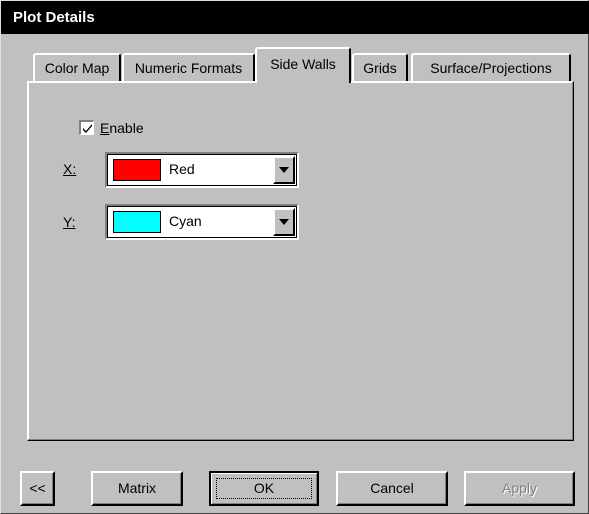 This screenshot has height=514, width=589. Describe the element at coordinates (519, 488) in the screenshot. I see `apply-button: Apply` at that location.